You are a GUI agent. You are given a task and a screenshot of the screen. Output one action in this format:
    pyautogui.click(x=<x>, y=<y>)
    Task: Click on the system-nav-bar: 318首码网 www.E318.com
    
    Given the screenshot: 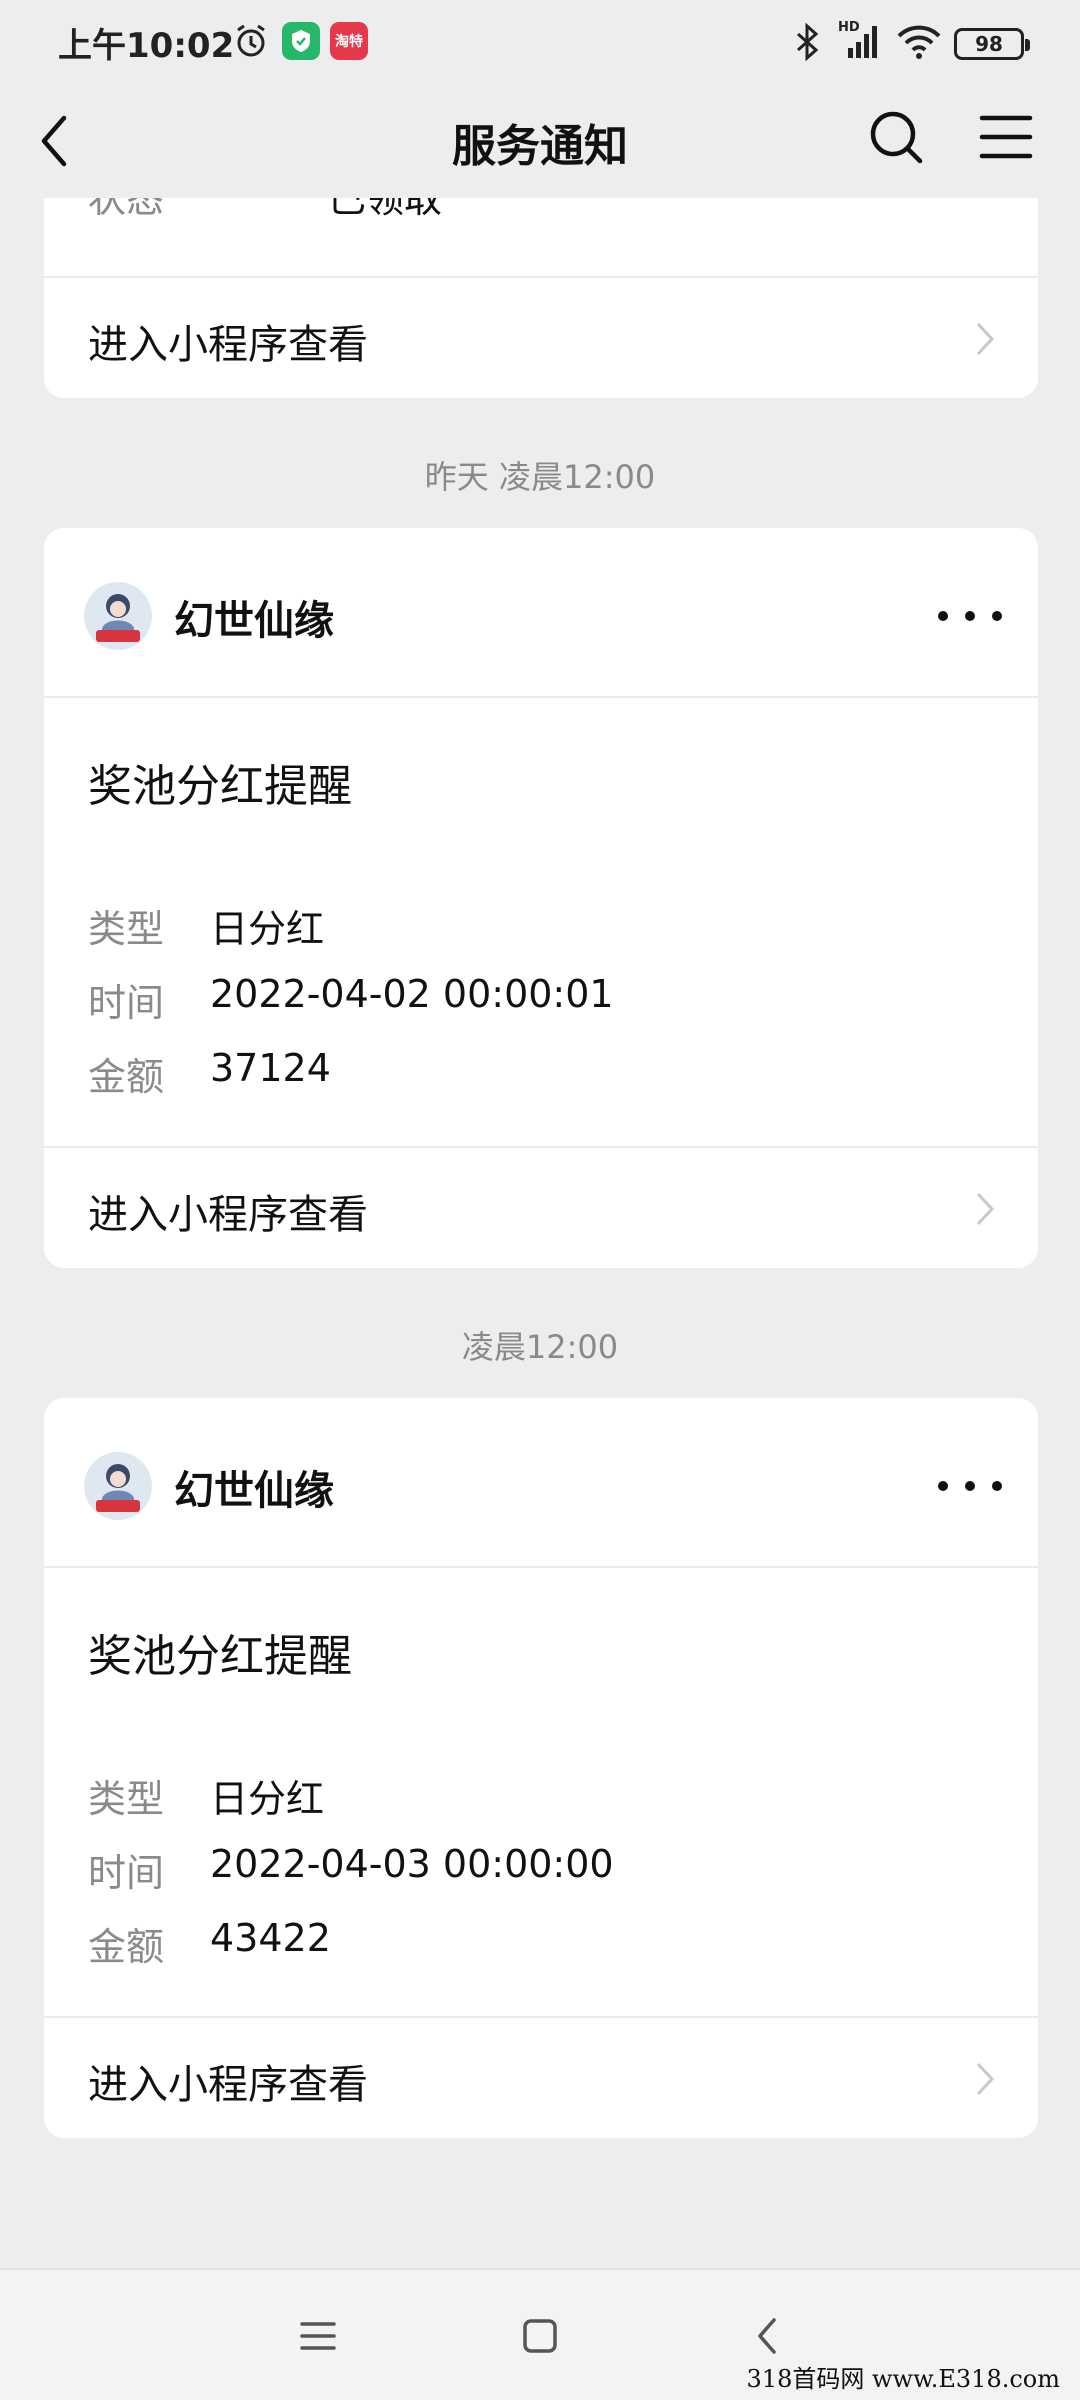 What is the action you would take?
    pyautogui.click(x=540, y=2334)
    